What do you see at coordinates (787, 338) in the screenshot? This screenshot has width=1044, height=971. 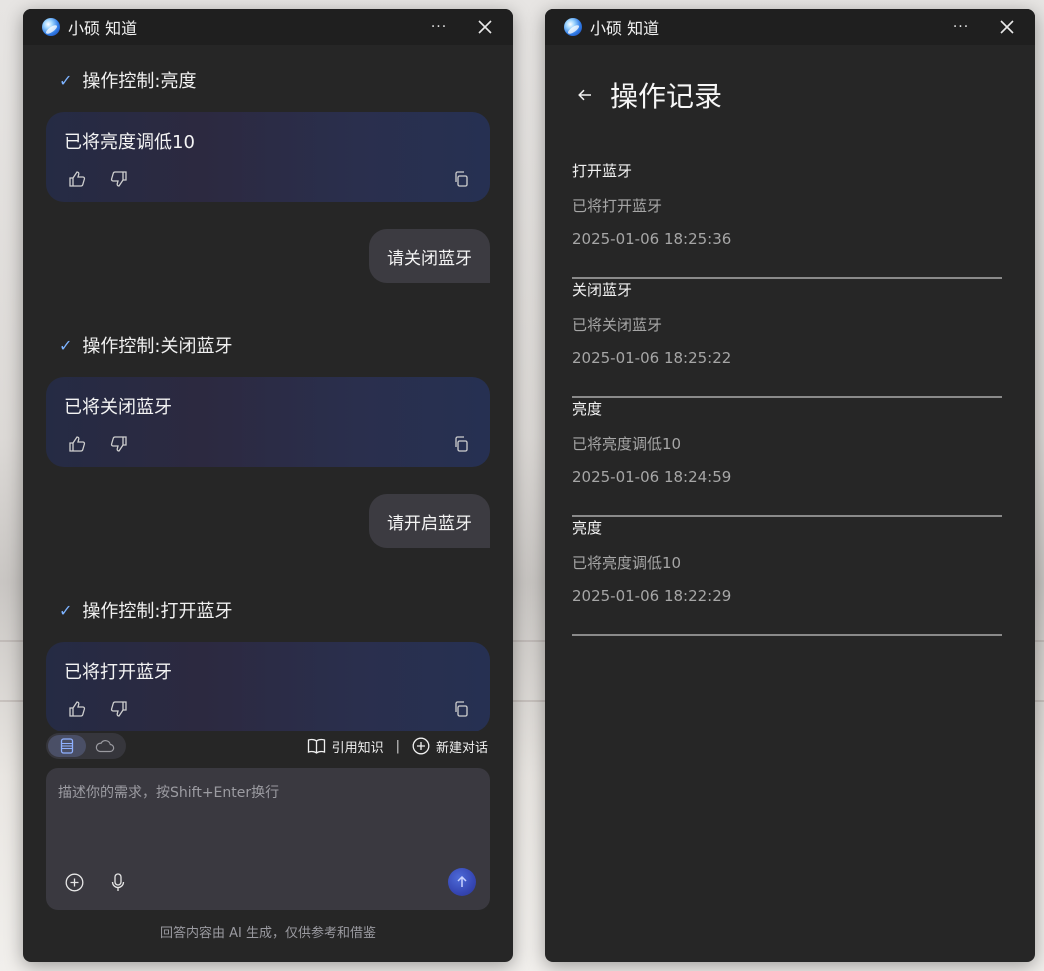 I see `history-record: 关闭蓝牙 已将关闭蓝牙 2025-01-06 18:25:22` at bounding box center [787, 338].